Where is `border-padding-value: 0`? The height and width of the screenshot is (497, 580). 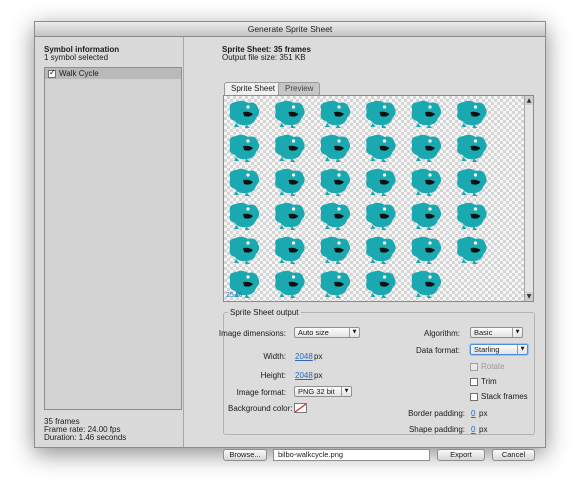 border-padding-value: 0 is located at coordinates (473, 413).